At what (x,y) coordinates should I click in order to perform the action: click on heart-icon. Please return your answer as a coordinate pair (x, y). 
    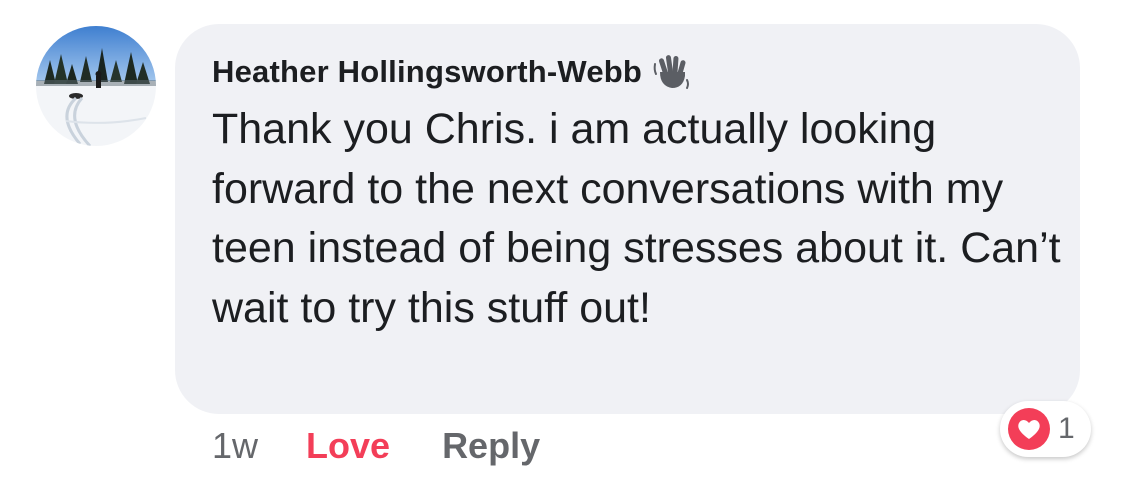
    Looking at the image, I should click on (1029, 429).